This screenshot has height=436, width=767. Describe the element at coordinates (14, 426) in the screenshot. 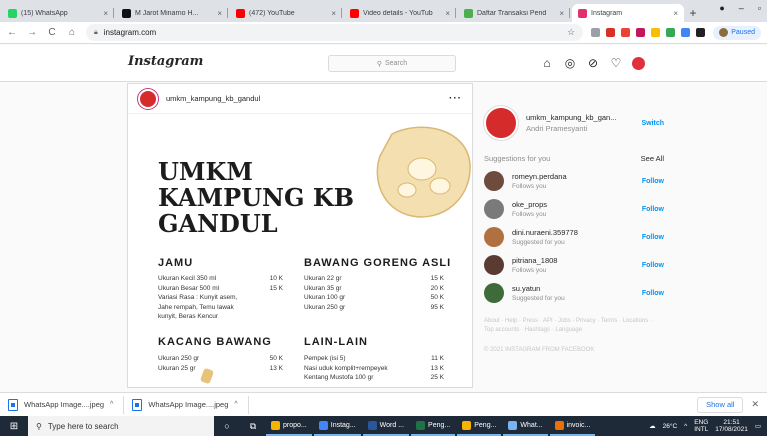

I see `windows-start-icon: ⊞` at that location.